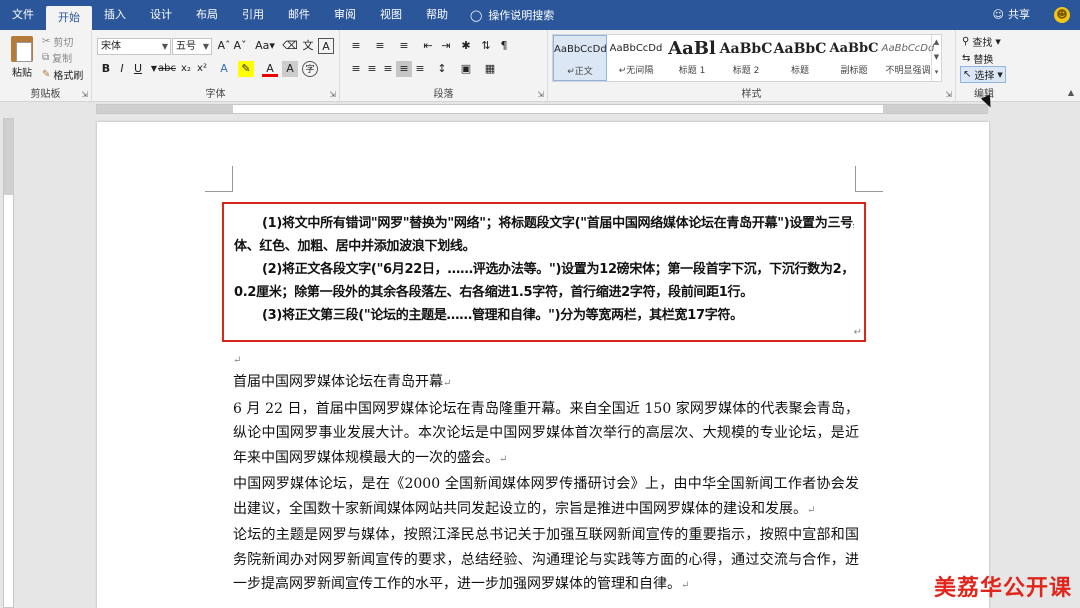 The width and height of the screenshot is (1080, 608). I want to click on font-group-label: 字体, so click(215, 94).